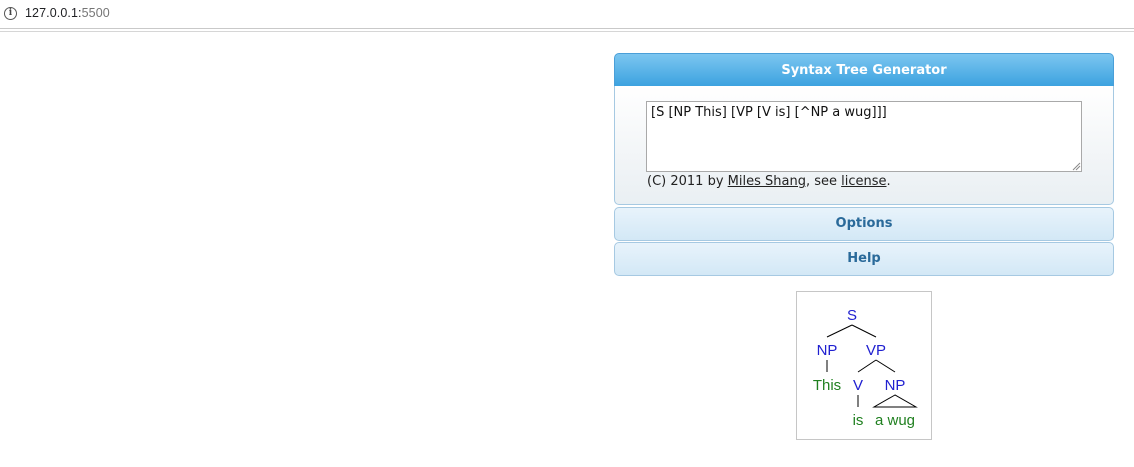  I want to click on generator-title: Syntax Tree Generator, so click(864, 70).